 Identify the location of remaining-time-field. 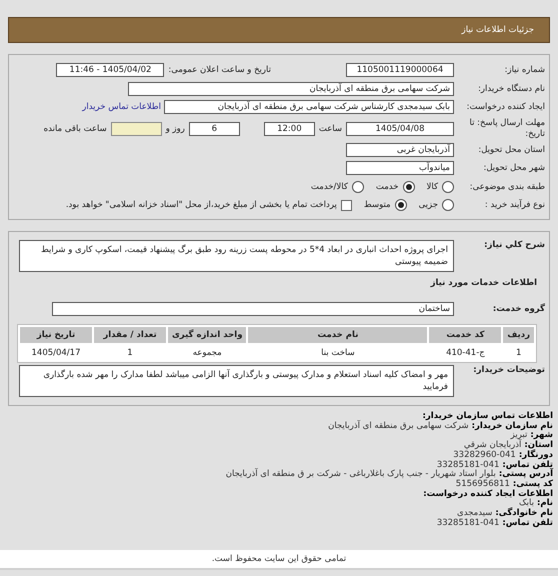
(136, 129).